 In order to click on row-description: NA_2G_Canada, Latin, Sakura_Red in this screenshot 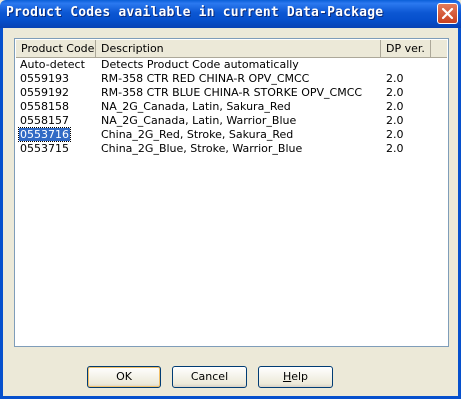, I will do `click(196, 106)`.